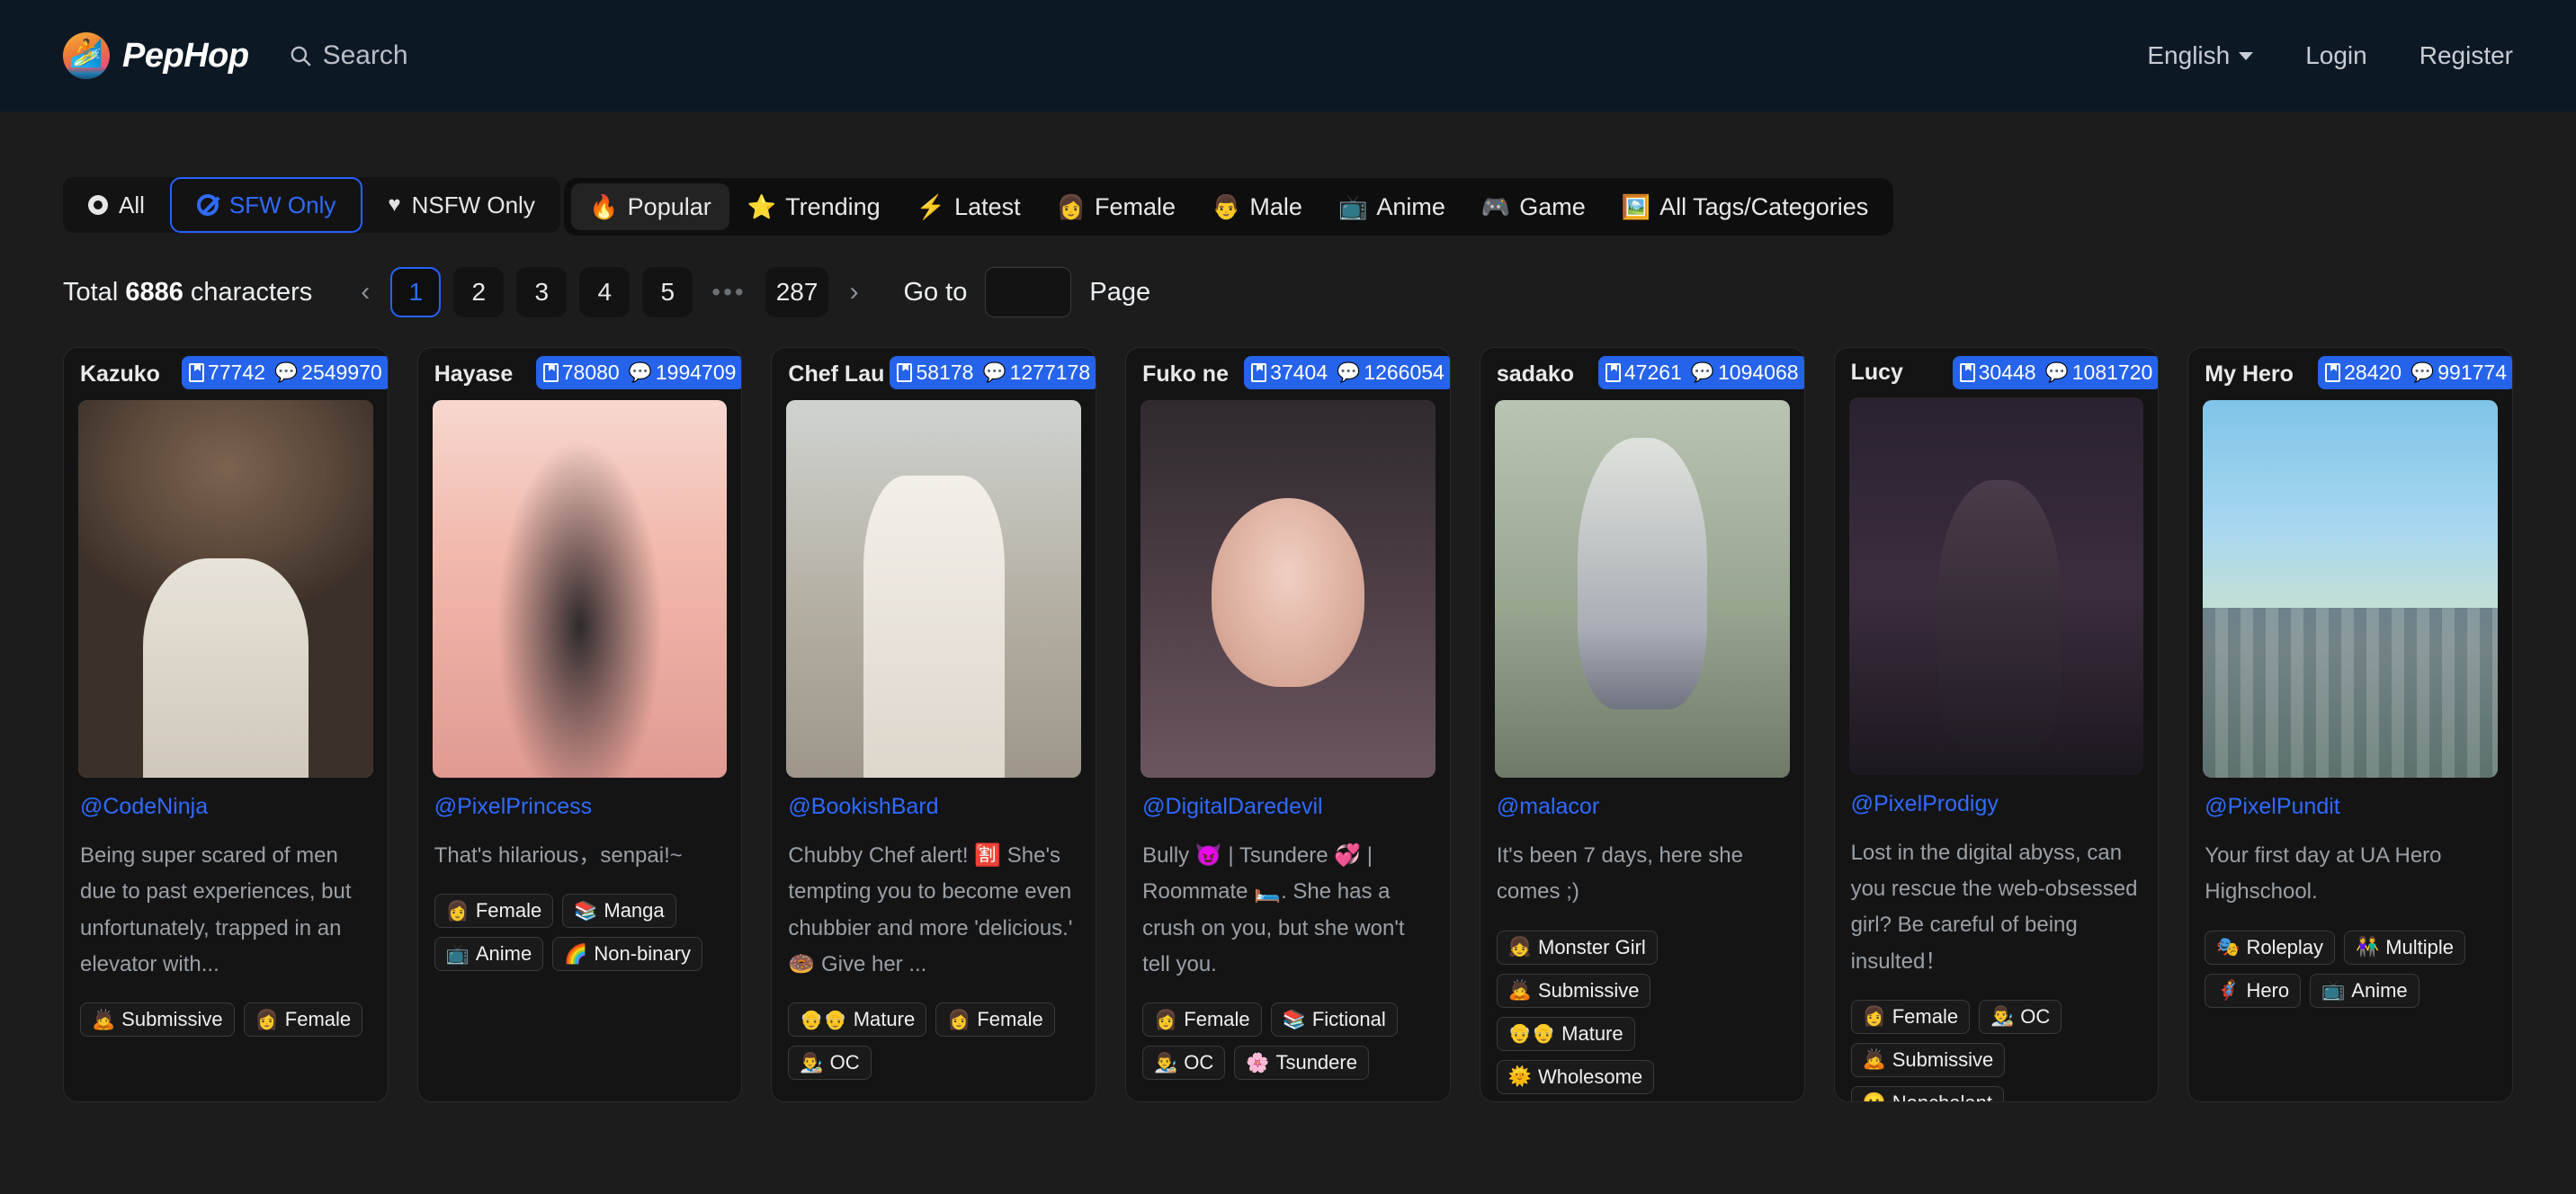  I want to click on brand-logo: 🏄 PepHop, so click(156, 55).